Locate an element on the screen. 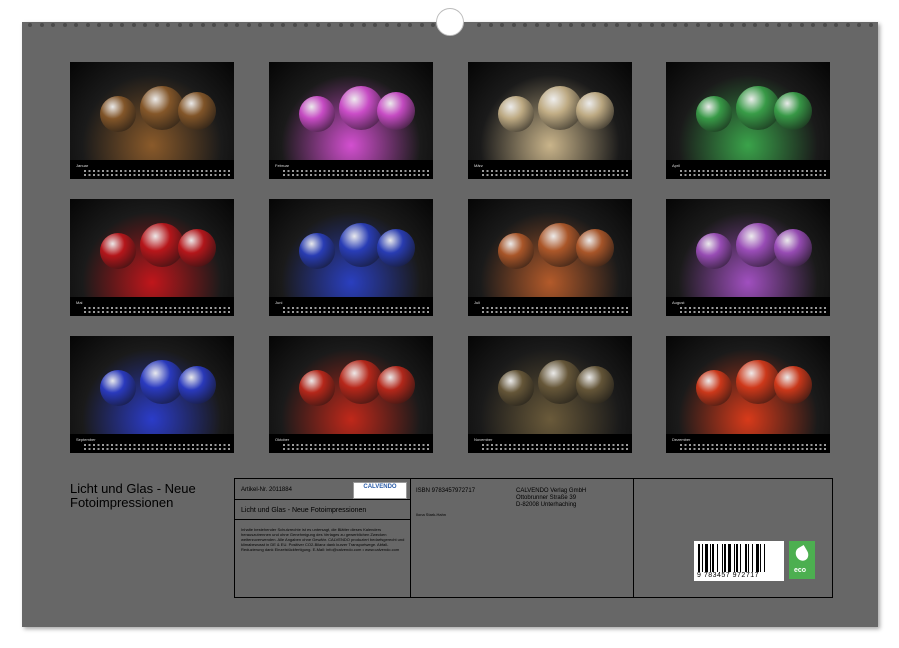 Image resolution: width=899 pixels, height=648 pixels. month-page: Mai is located at coordinates (152, 257).